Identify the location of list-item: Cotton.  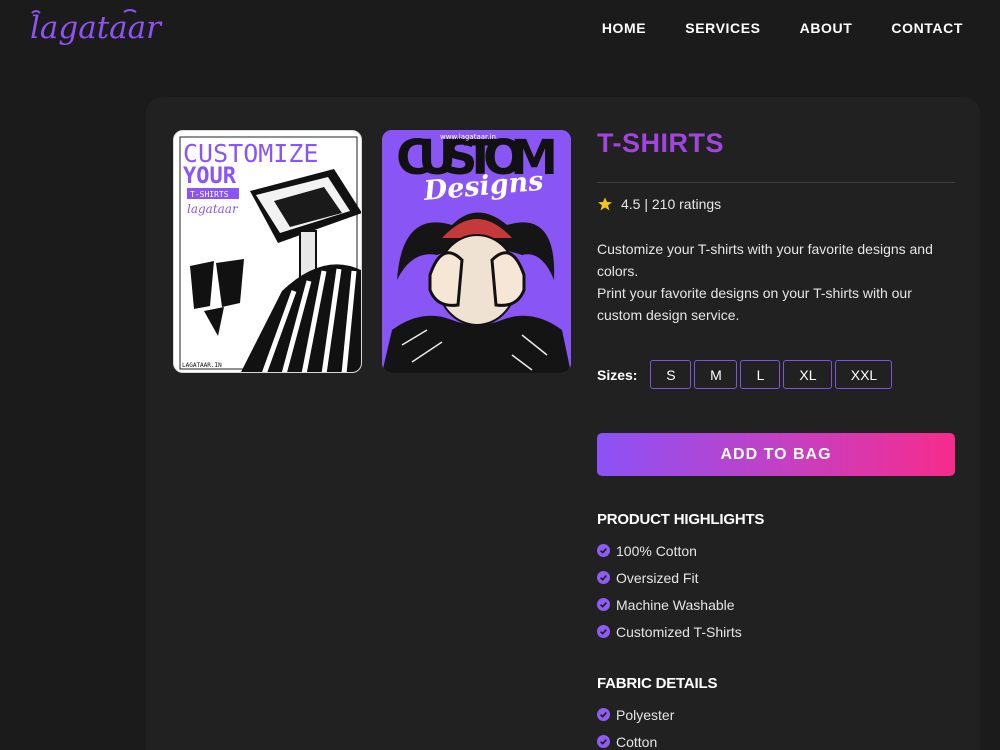
(635, 739).